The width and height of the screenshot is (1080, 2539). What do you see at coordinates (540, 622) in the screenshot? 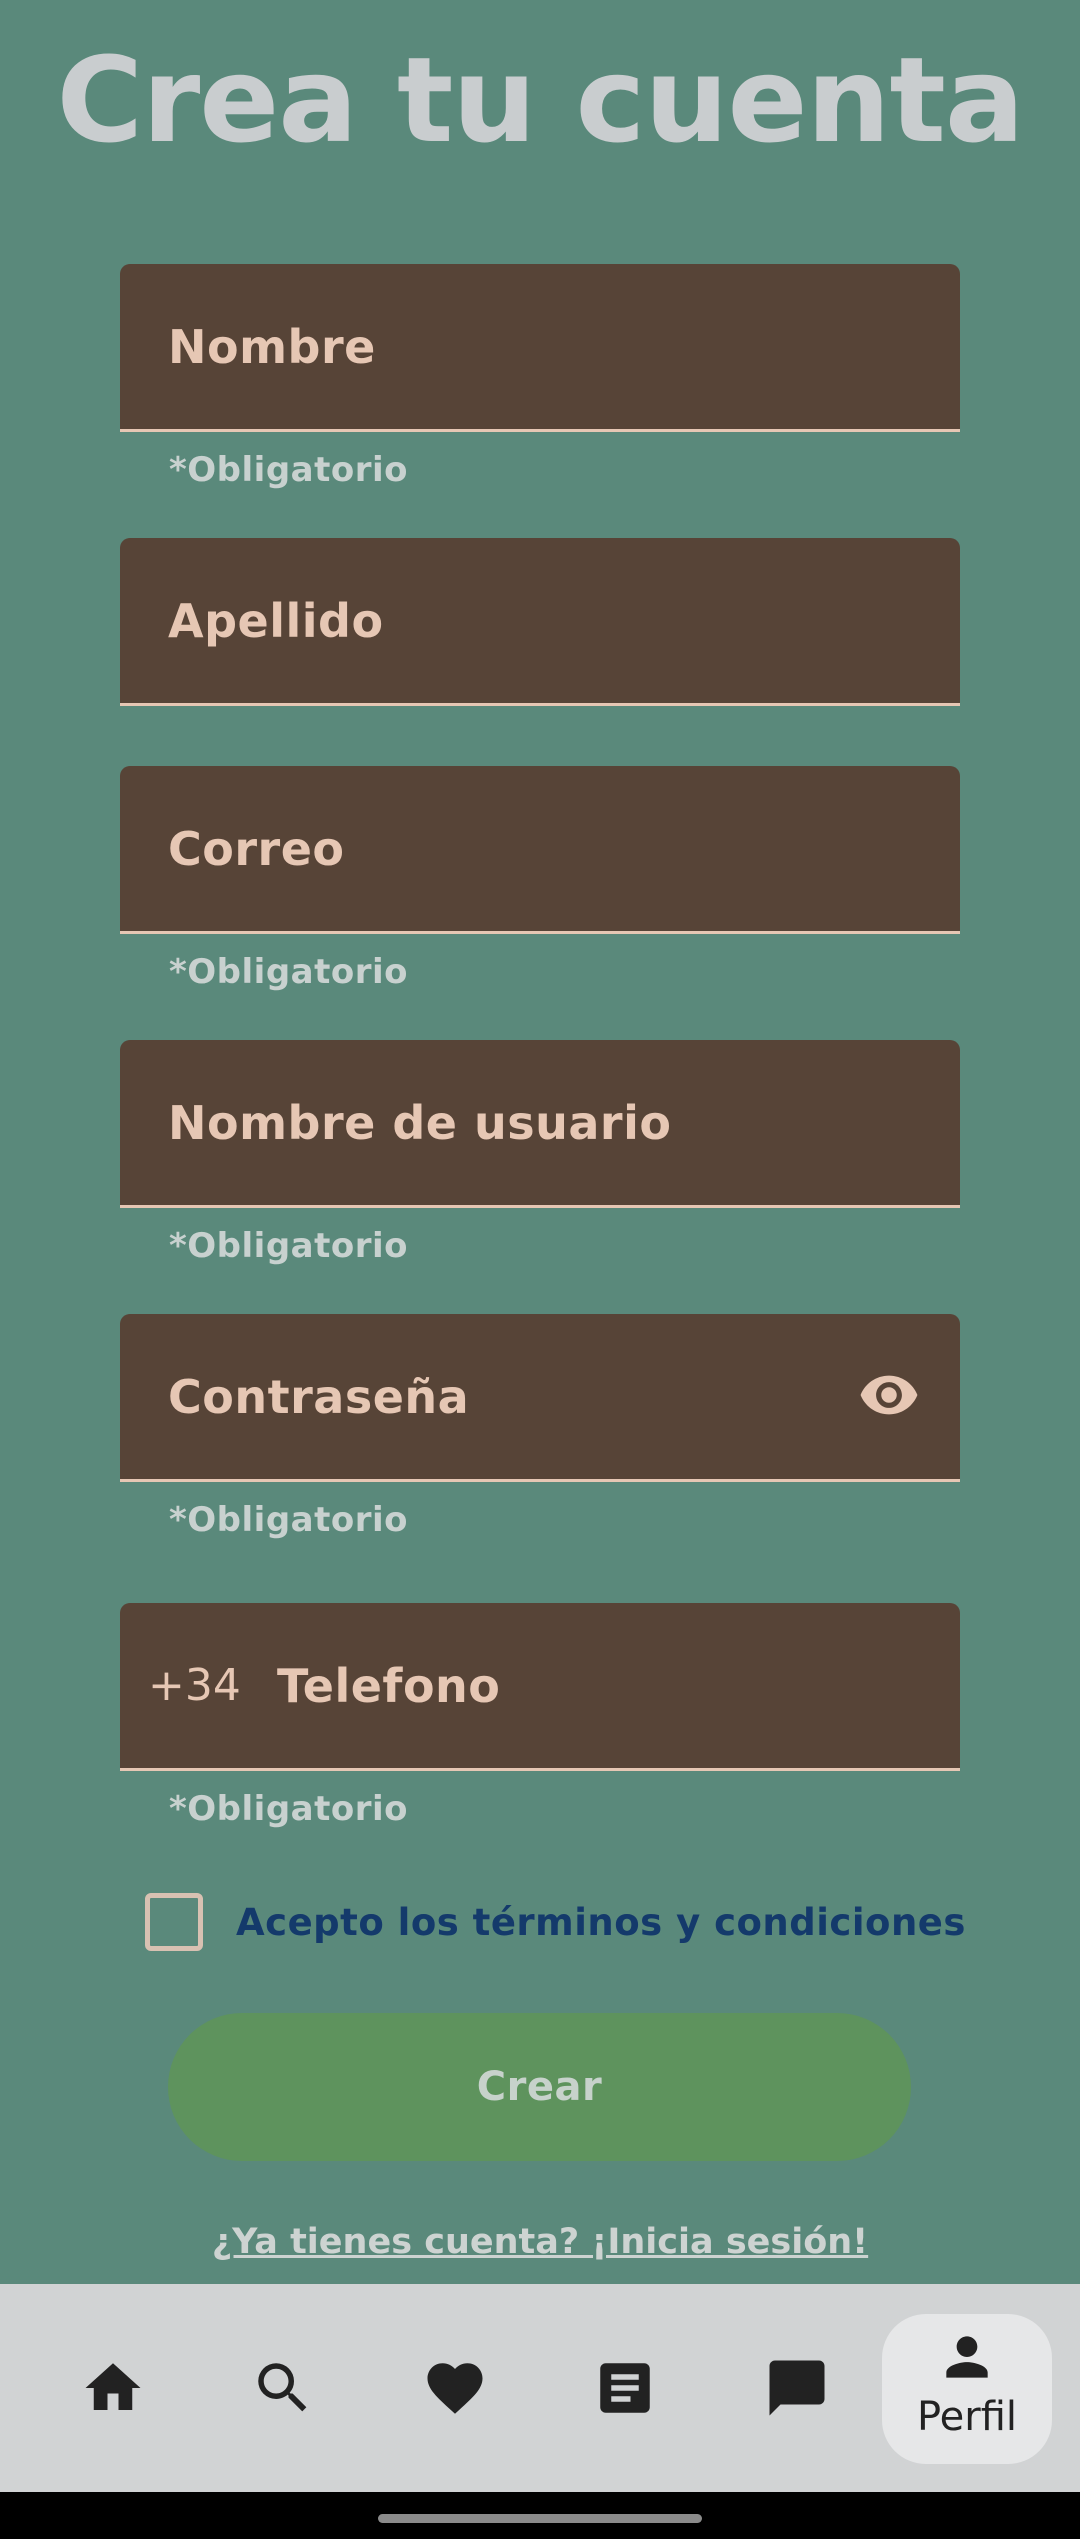
I see `apellido-field: Apellido` at bounding box center [540, 622].